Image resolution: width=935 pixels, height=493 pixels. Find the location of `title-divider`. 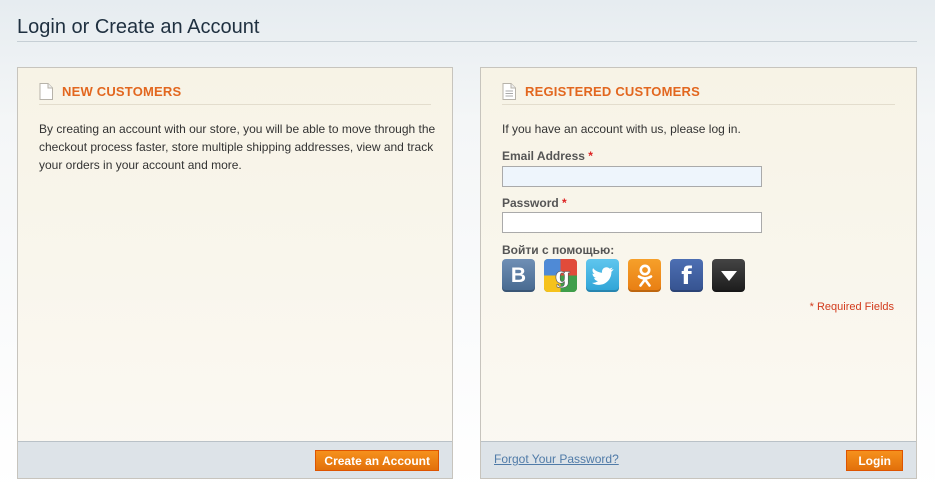

title-divider is located at coordinates (467, 41).